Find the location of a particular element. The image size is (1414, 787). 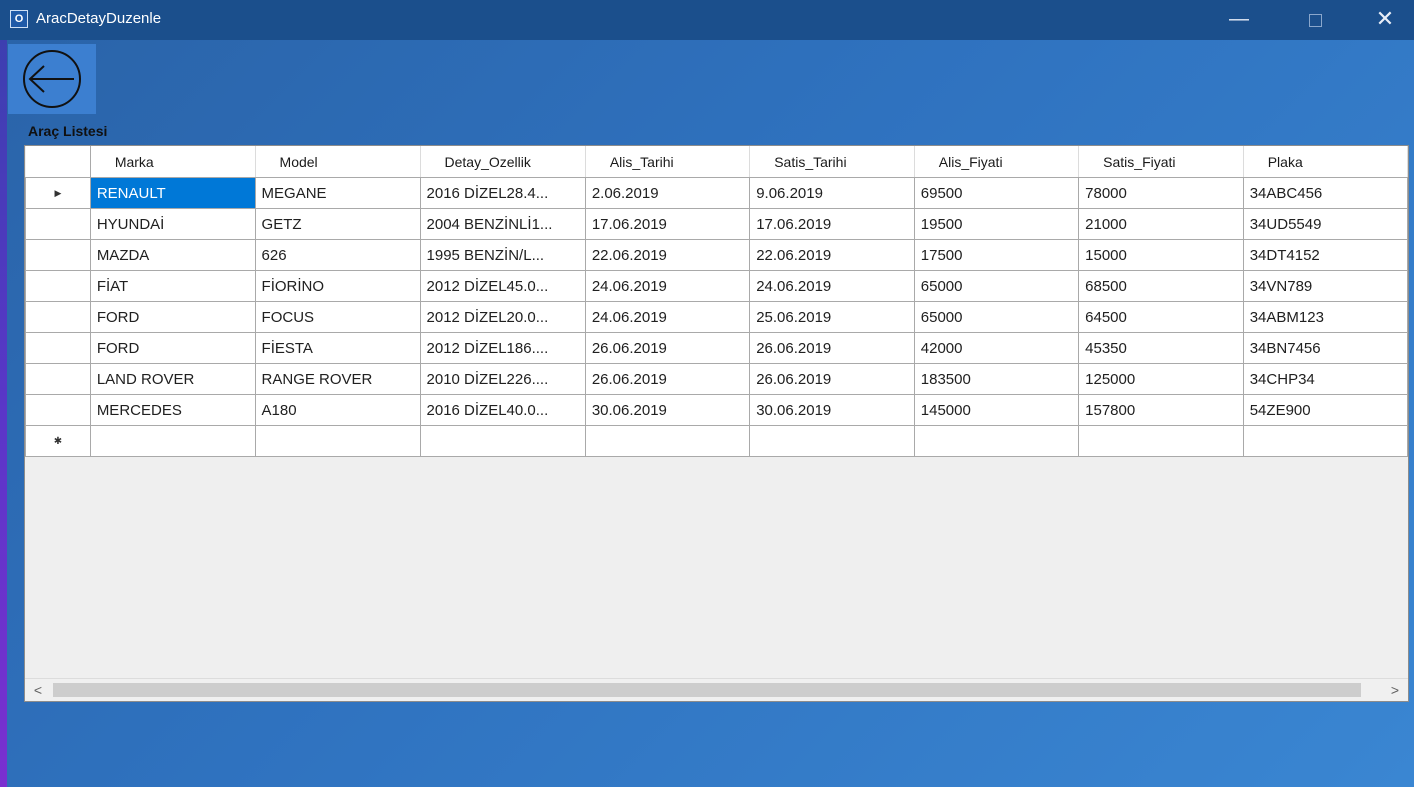

scrollbar-thumb is located at coordinates (707, 690).